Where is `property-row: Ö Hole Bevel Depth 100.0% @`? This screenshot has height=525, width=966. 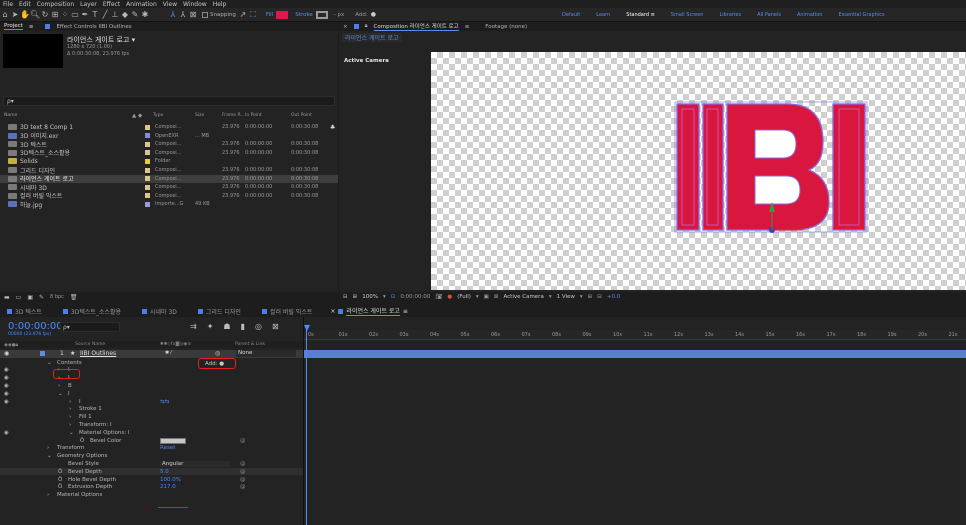 property-row: Ö Hole Bevel Depth 100.0% @ is located at coordinates (151, 479).